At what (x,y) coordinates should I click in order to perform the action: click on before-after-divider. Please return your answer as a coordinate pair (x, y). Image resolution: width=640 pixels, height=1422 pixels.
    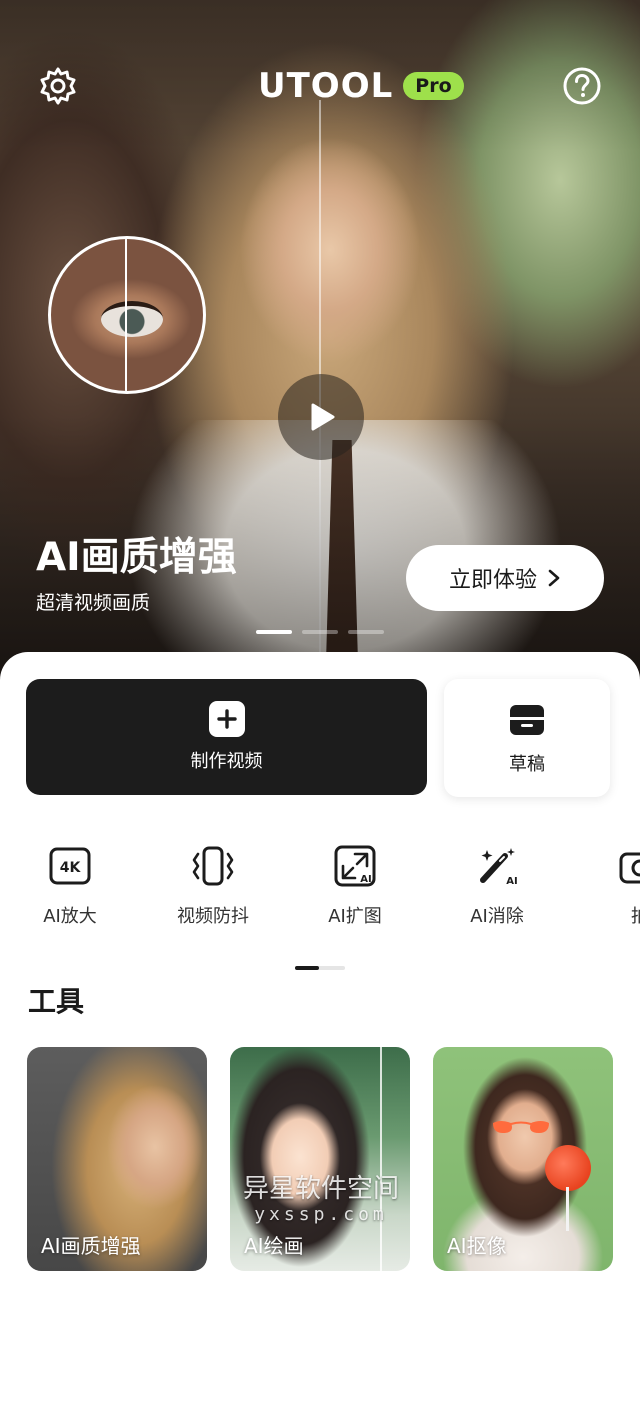
    Looking at the image, I should click on (381, 1159).